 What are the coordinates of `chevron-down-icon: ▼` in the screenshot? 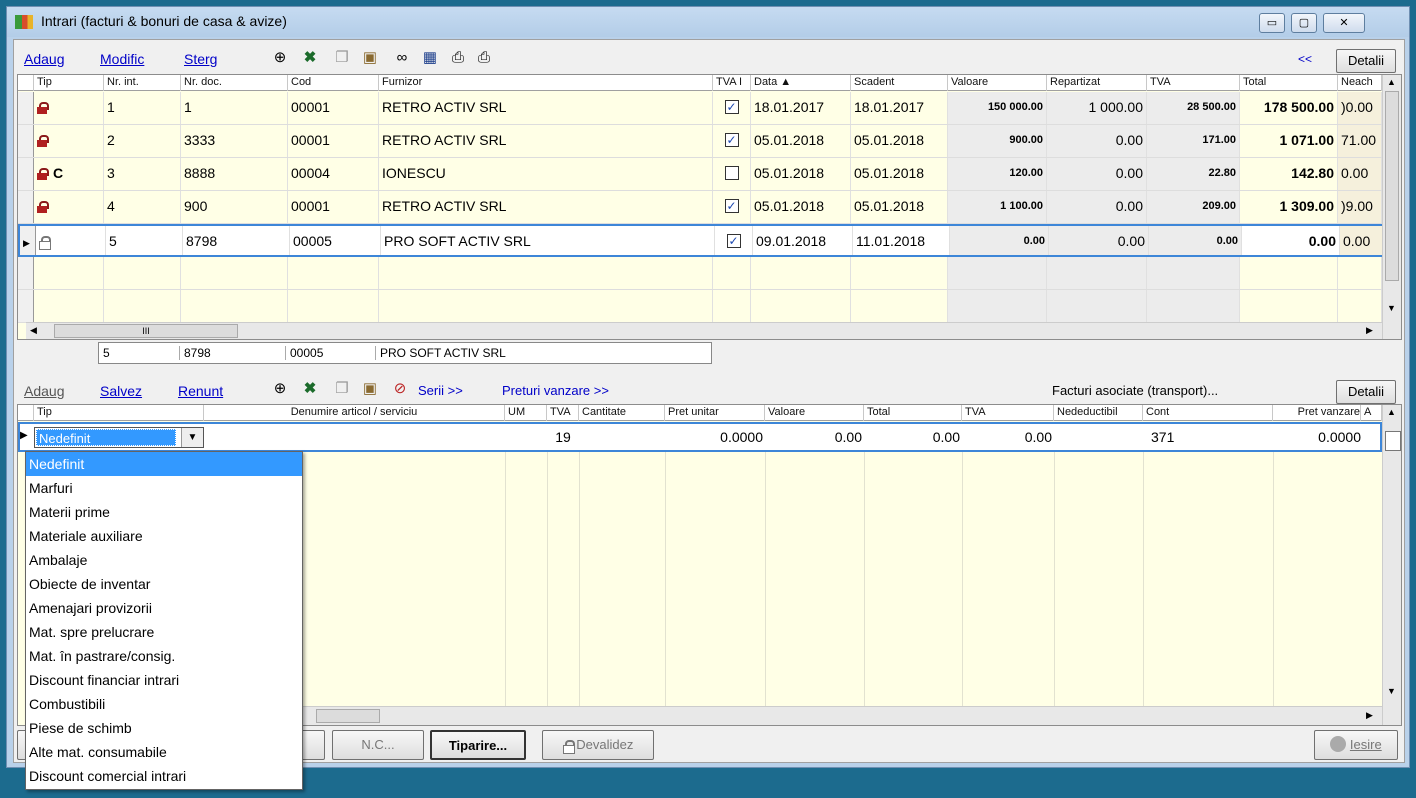 It's located at (192, 437).